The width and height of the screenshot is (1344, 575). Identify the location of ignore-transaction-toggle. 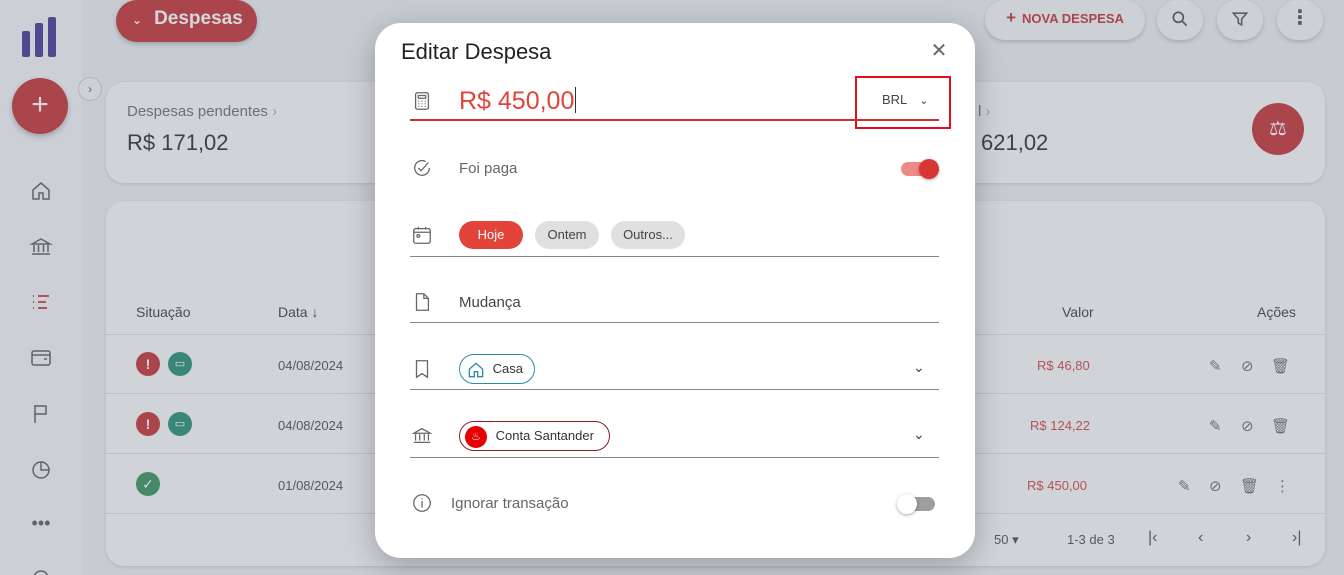
(916, 504).